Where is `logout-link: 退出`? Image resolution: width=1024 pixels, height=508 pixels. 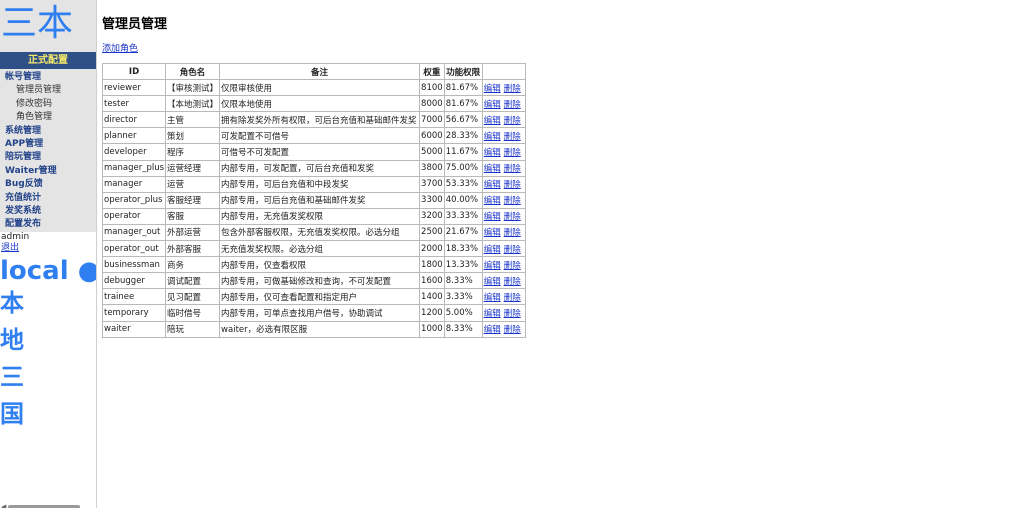
logout-link: 退出 is located at coordinates (48, 248).